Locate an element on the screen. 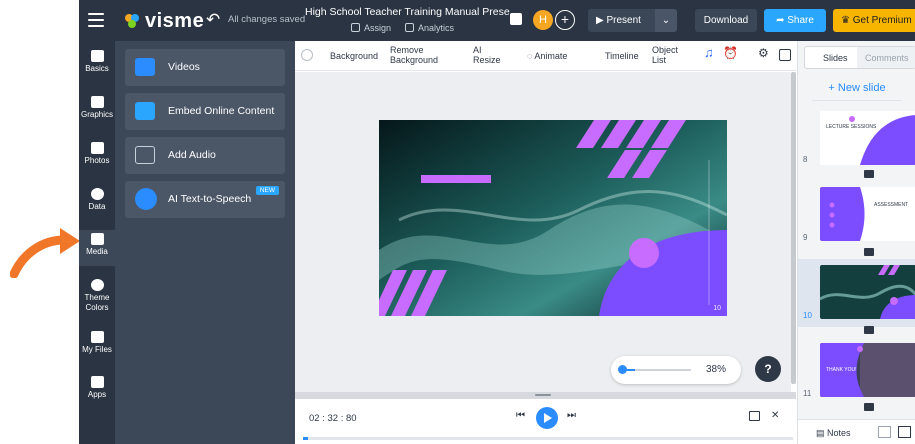 The image size is (915, 444). ai-text-to-speech-button: AI Text-to-Speech NEW is located at coordinates (205, 199).